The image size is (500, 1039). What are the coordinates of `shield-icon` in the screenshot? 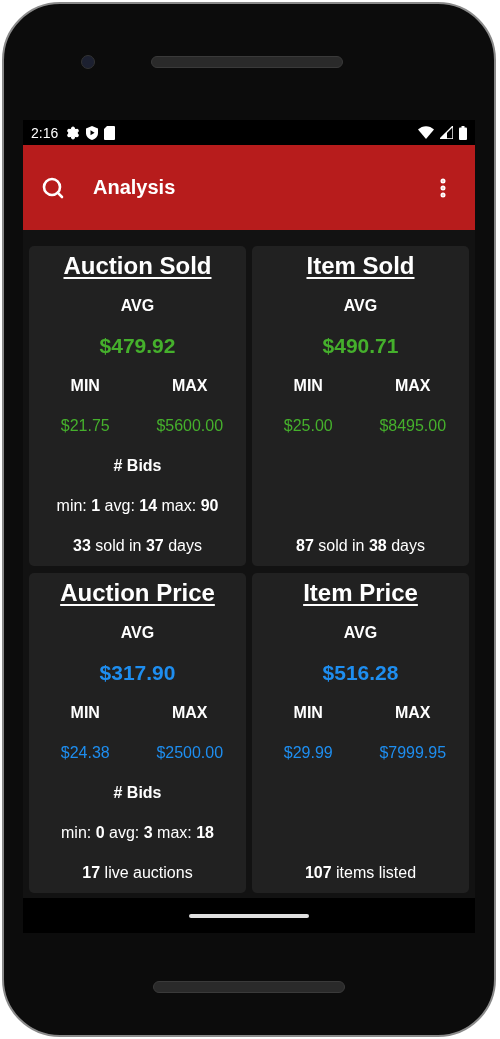 It's located at (92, 132).